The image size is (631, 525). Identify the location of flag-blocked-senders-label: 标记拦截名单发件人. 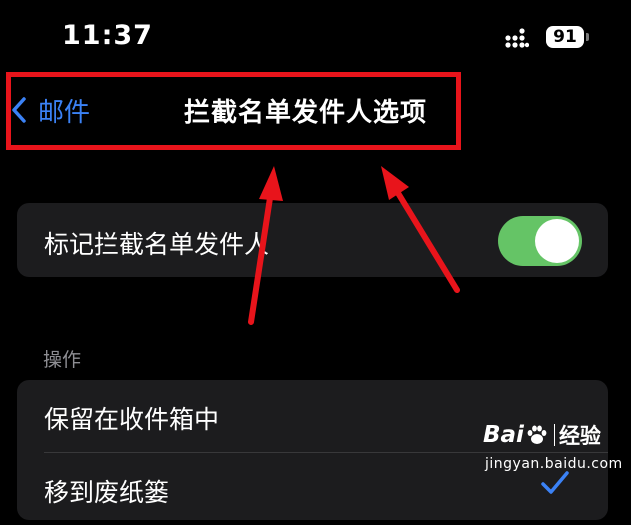
(157, 244).